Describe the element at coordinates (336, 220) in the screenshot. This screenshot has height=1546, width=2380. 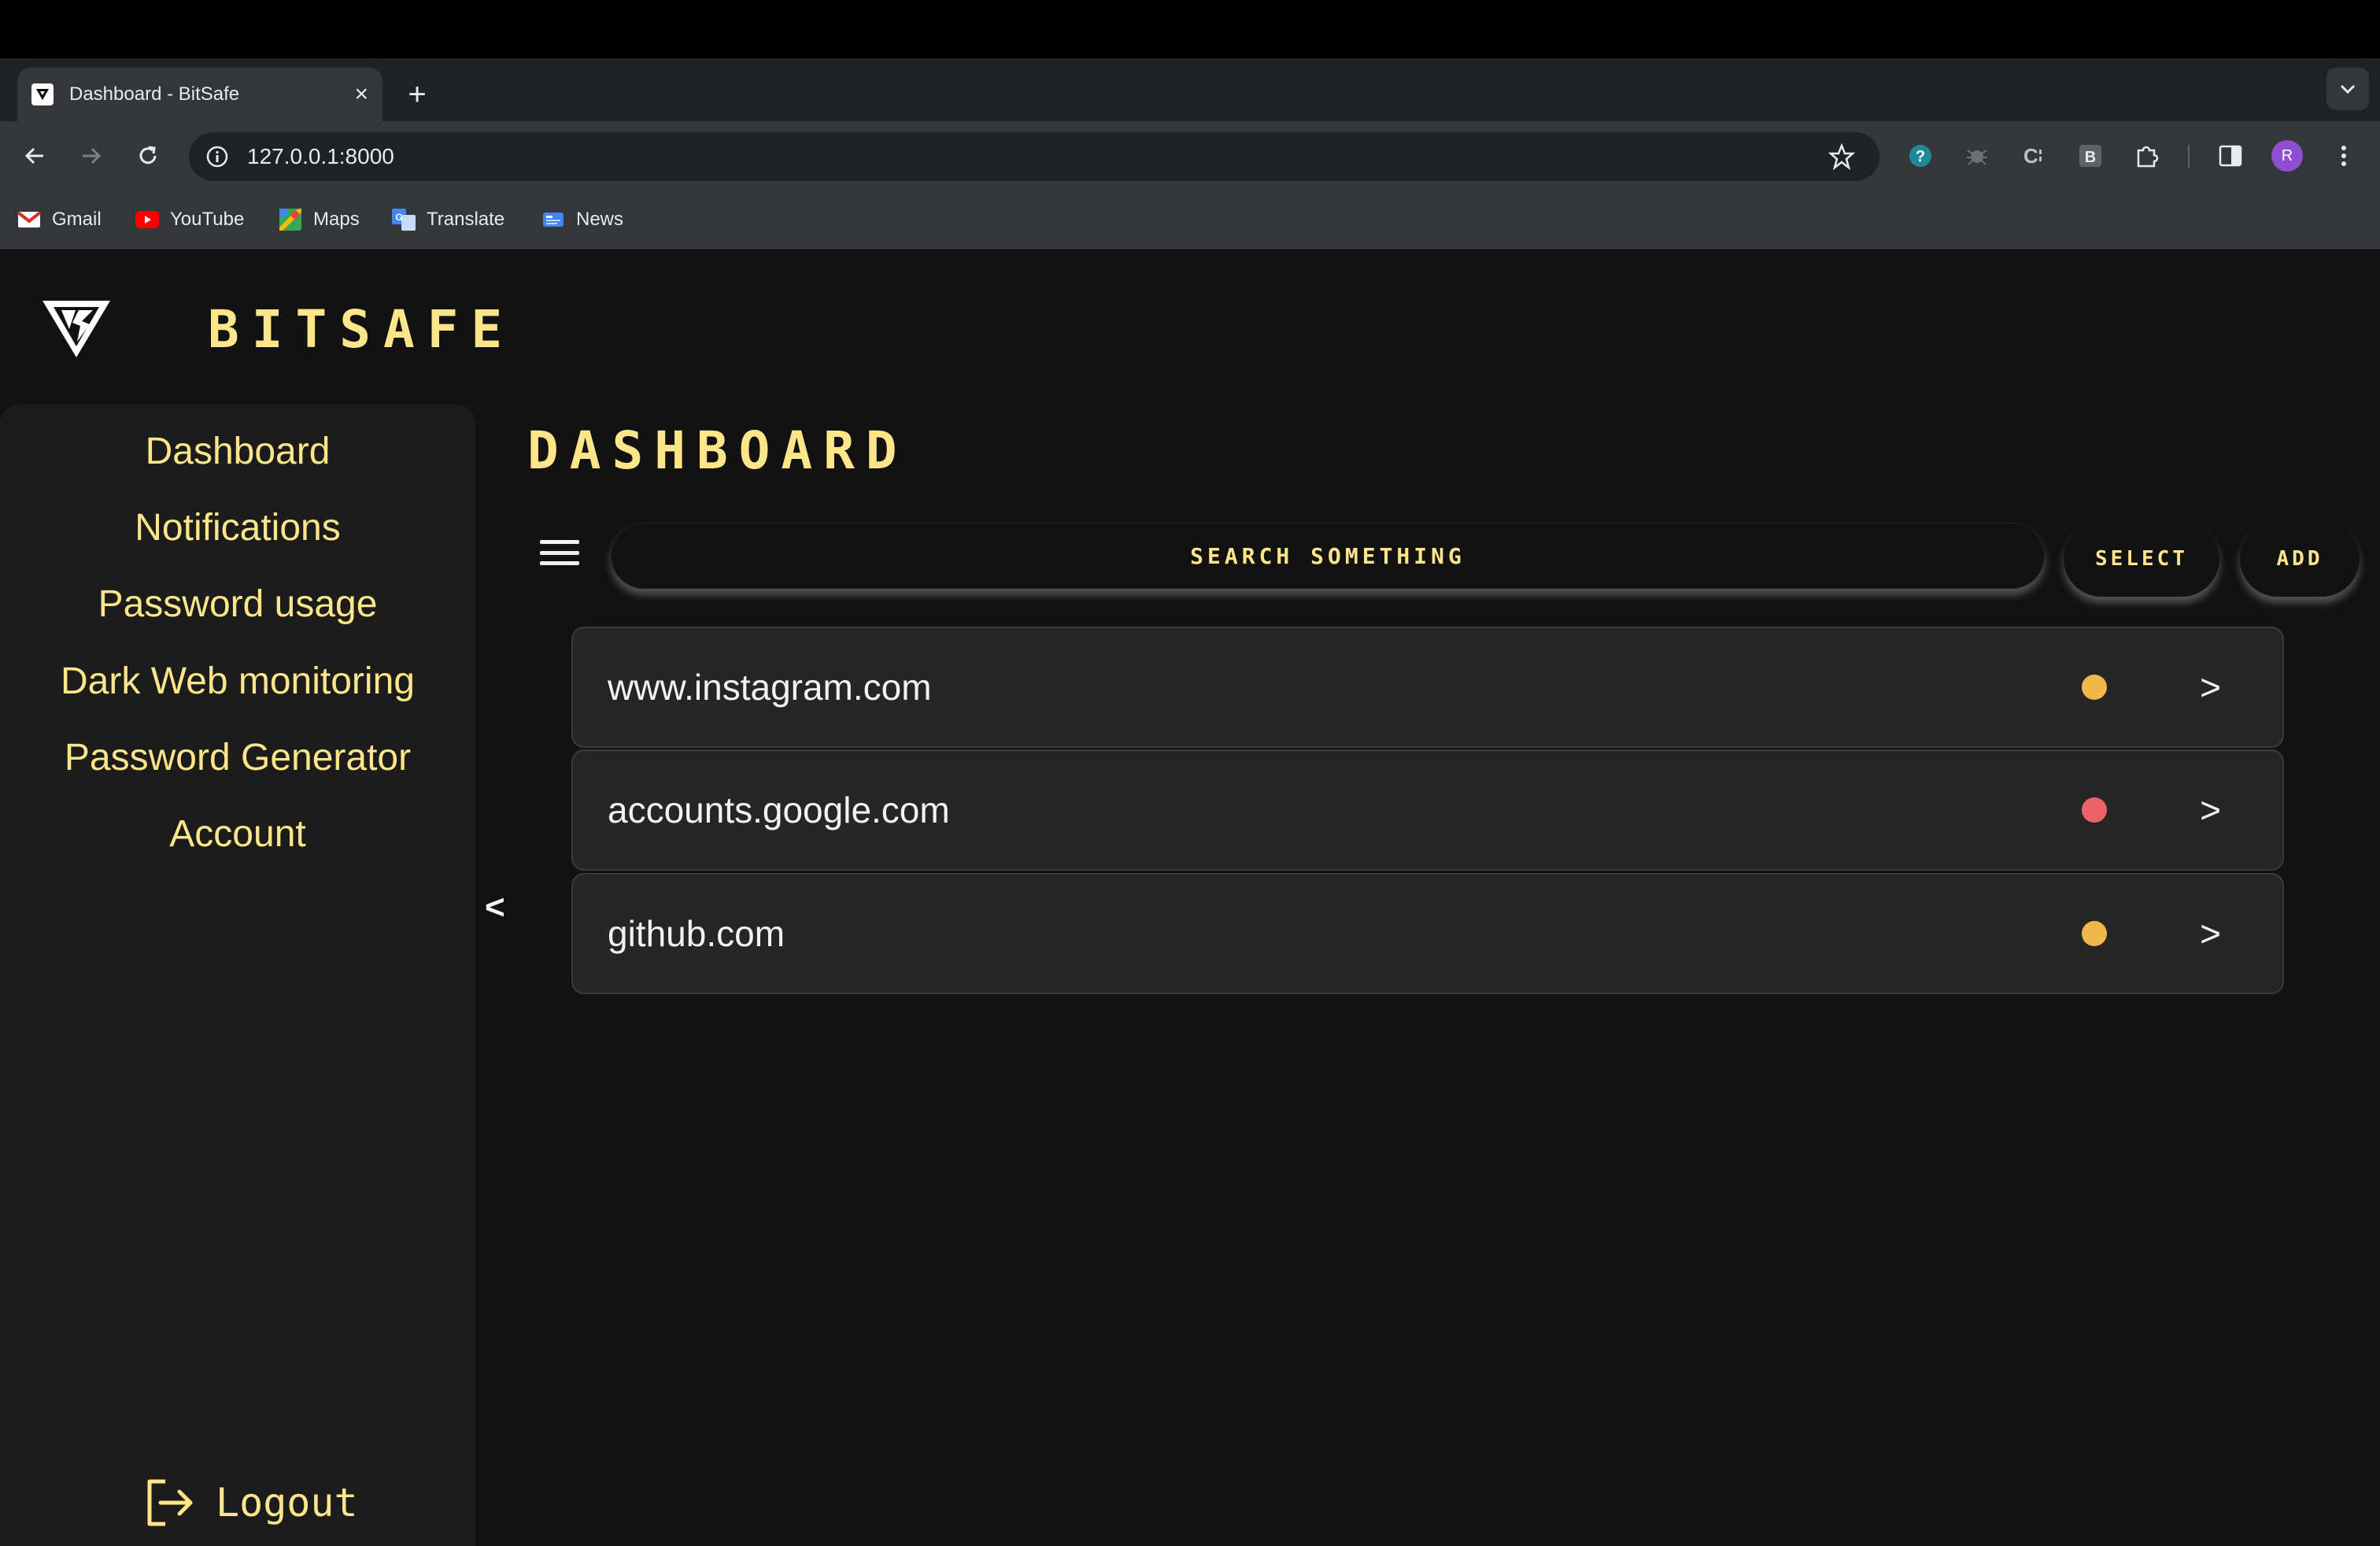
I see `bookmark-label: Maps` at that location.